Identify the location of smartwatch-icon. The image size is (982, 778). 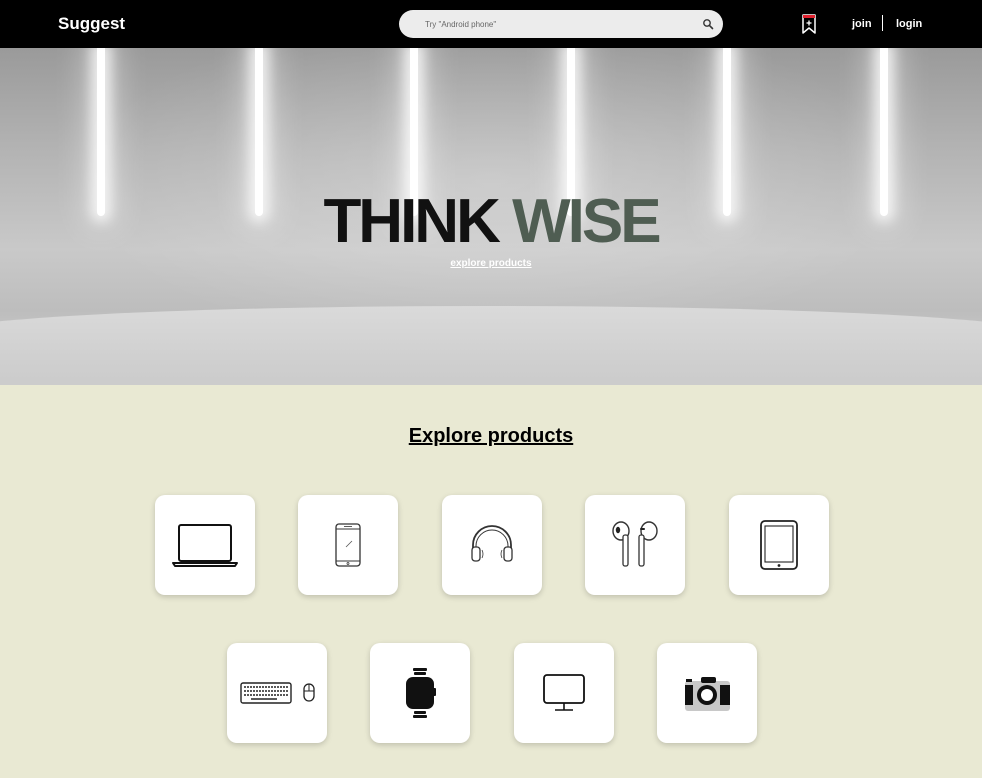
(421, 693).